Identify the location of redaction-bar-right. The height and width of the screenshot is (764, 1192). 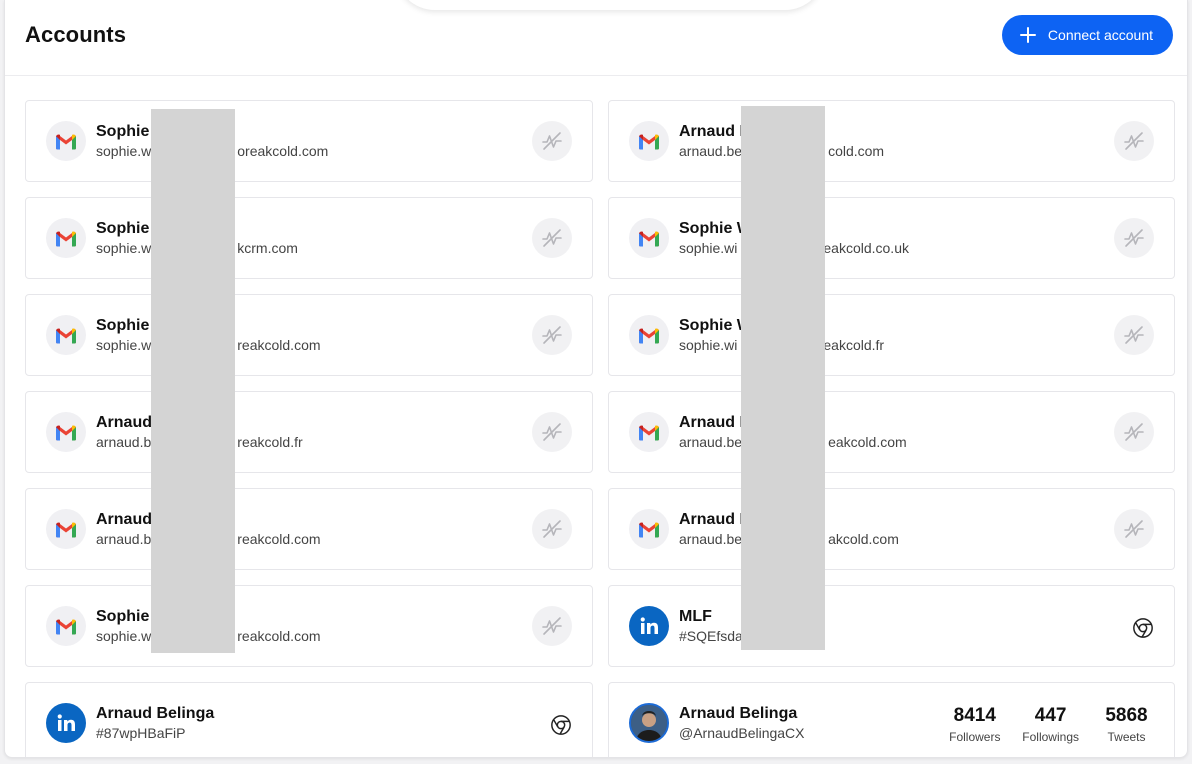
(783, 378).